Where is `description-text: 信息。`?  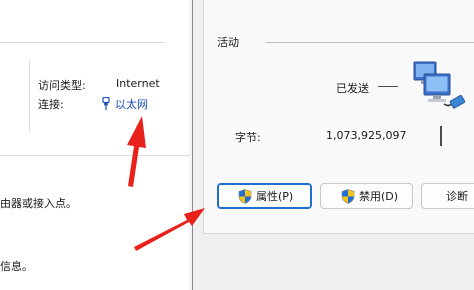 description-text: 信息。 is located at coordinates (16, 266).